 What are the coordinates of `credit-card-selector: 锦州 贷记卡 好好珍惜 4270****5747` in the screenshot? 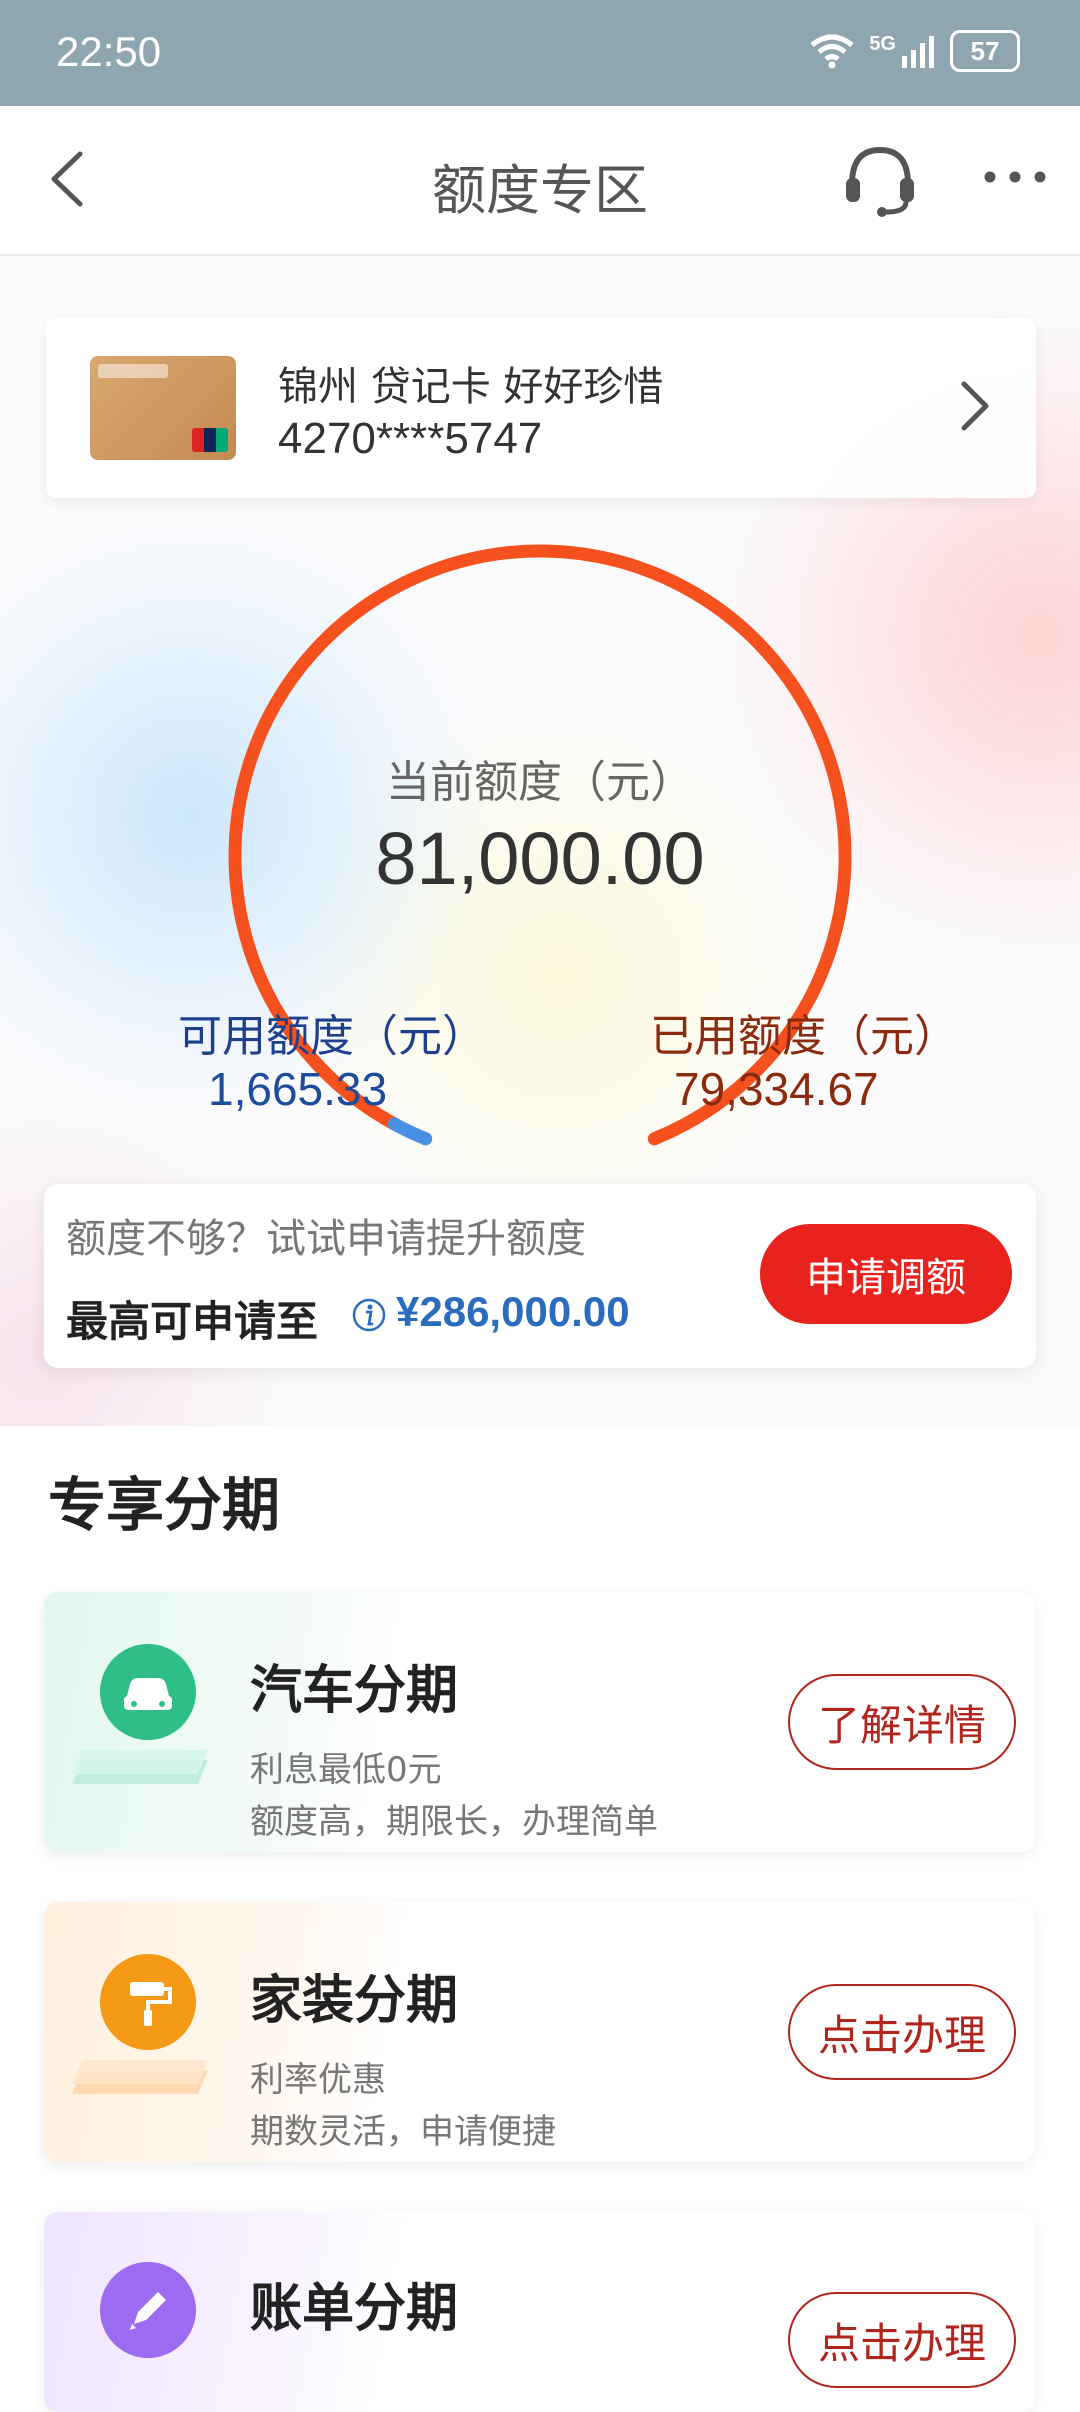 It's located at (541, 408).